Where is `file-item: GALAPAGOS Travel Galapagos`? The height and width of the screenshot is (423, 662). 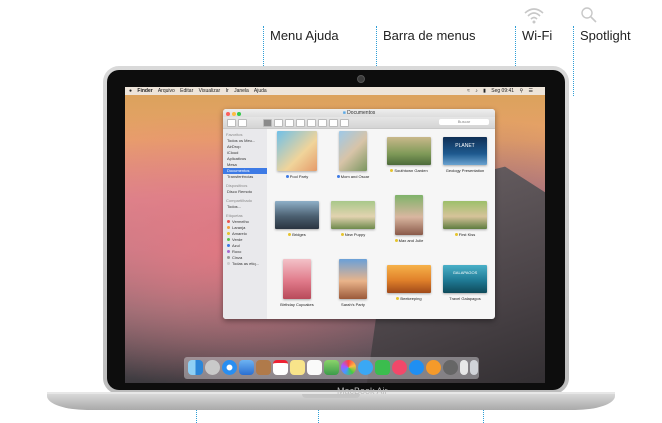
file-item: GALAPAGOS Travel Galapagos is located at coordinates (465, 289).